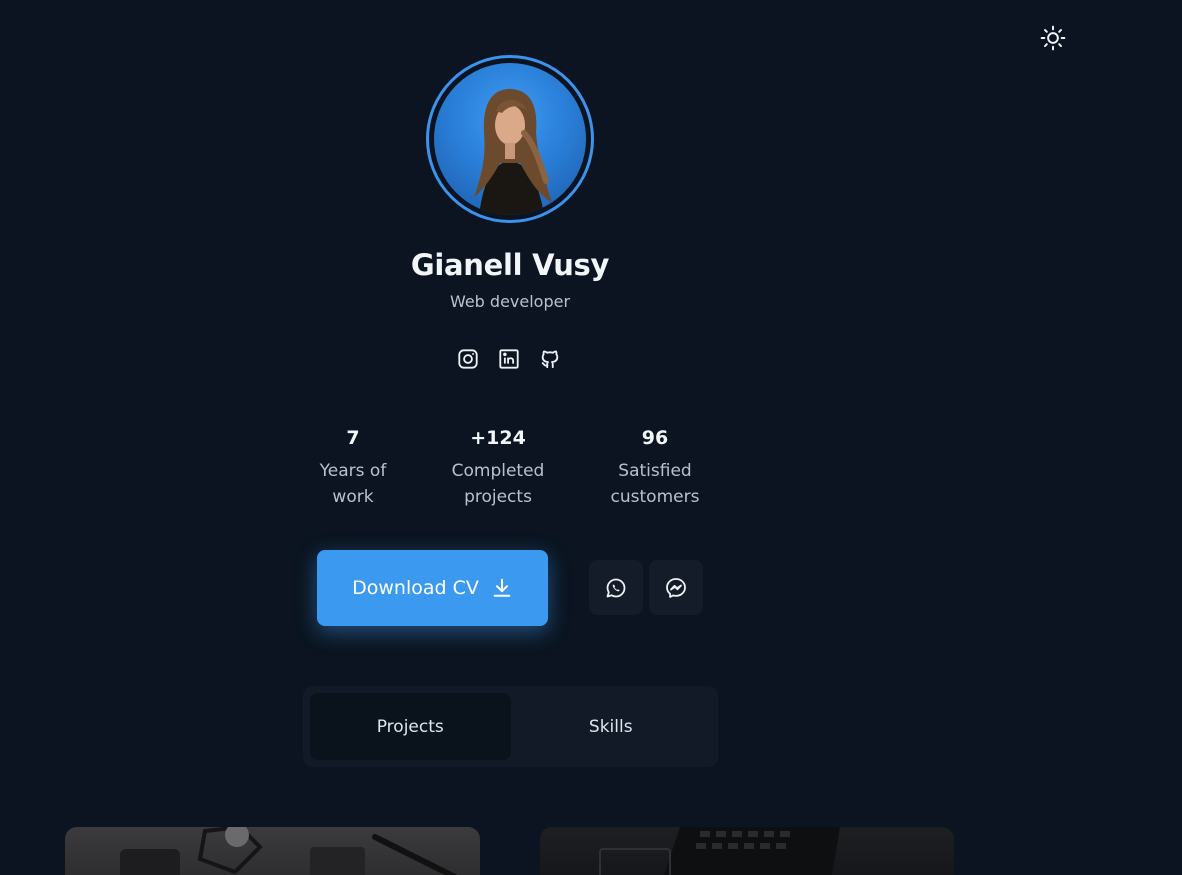 The width and height of the screenshot is (1182, 875). What do you see at coordinates (510, 301) in the screenshot?
I see `profile-role: Web developer` at bounding box center [510, 301].